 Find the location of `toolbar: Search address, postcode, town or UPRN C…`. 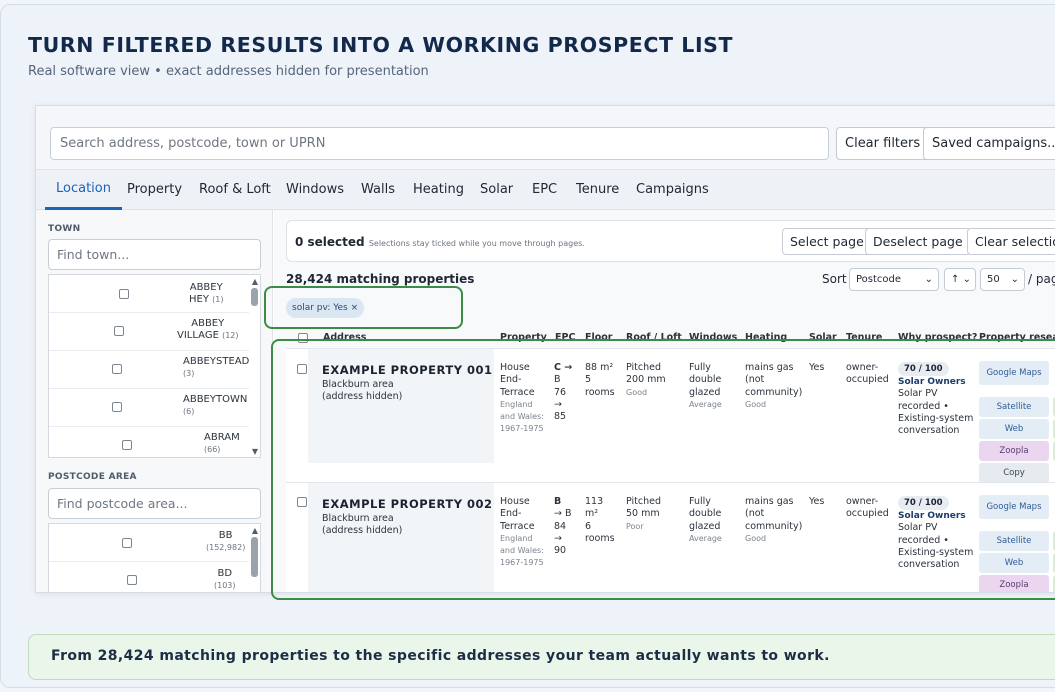

toolbar: Search address, postcode, town or UPRN C… is located at coordinates (545, 138).